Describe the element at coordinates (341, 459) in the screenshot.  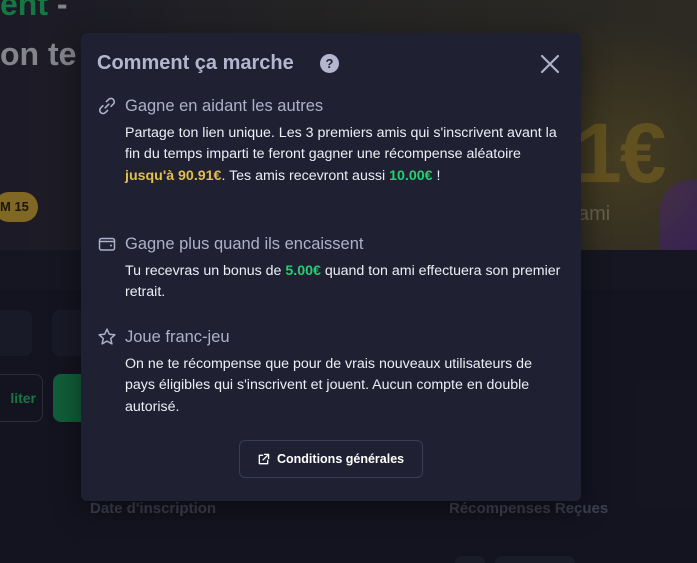
I see `terms-button-label: Conditions générales` at that location.